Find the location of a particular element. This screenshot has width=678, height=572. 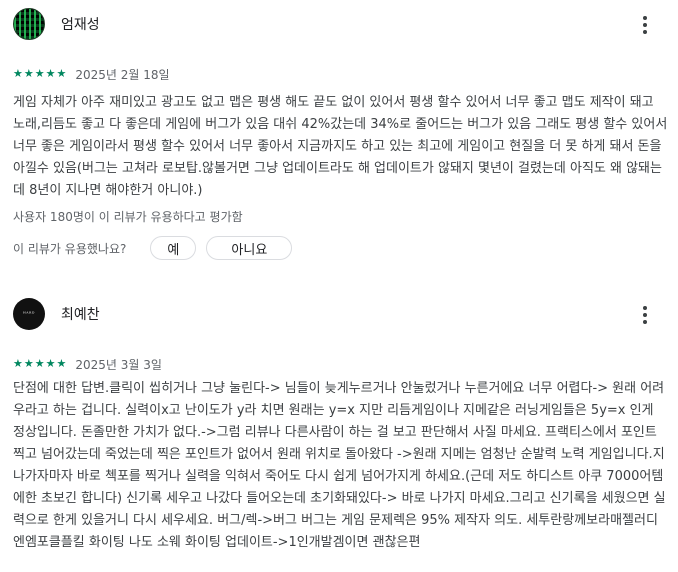

reviewer-name: 엄재성 is located at coordinates (80, 25).